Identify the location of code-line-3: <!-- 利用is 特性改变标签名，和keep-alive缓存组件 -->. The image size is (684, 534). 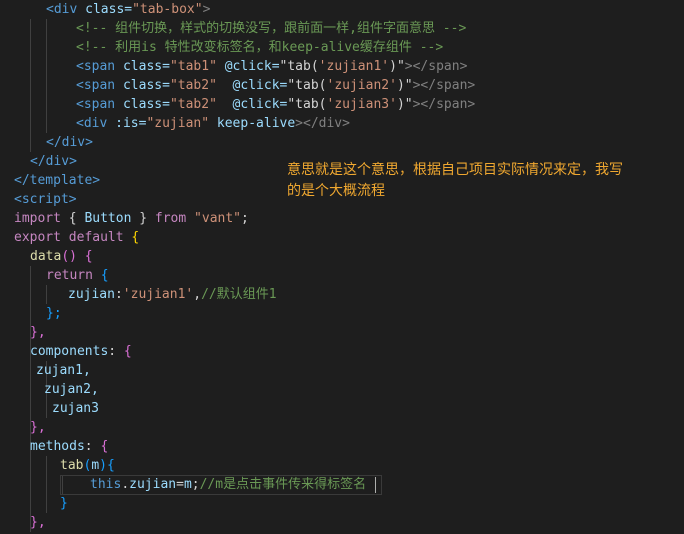
(260, 47).